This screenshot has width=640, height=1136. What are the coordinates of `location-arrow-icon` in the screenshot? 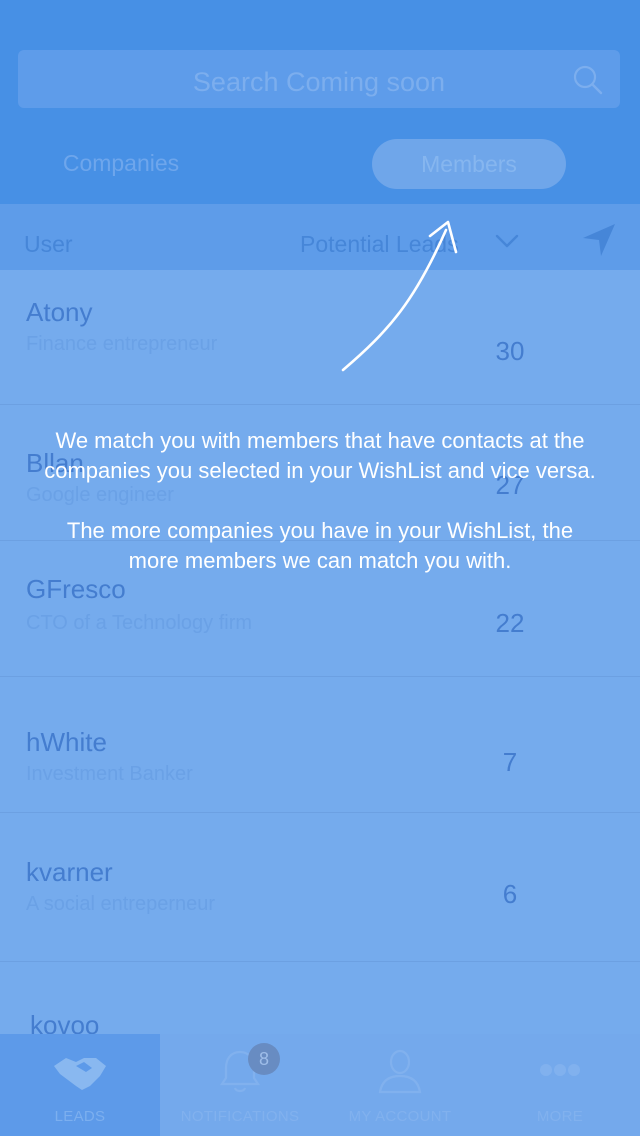 It's located at (598, 241).